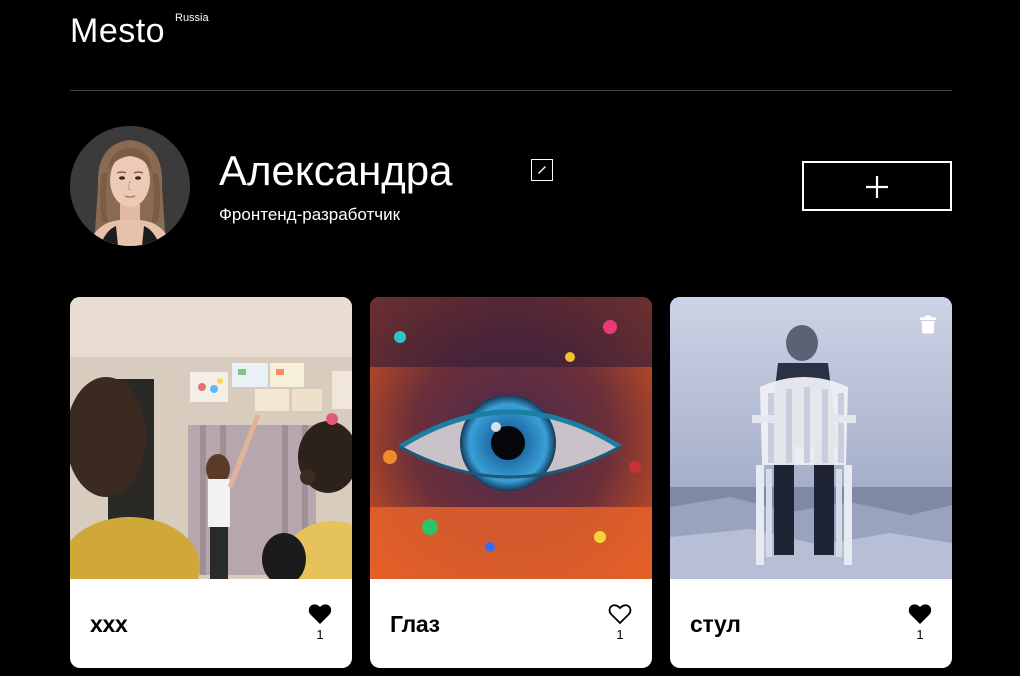 This screenshot has width=1020, height=676. I want to click on card-title: стул, so click(715, 624).